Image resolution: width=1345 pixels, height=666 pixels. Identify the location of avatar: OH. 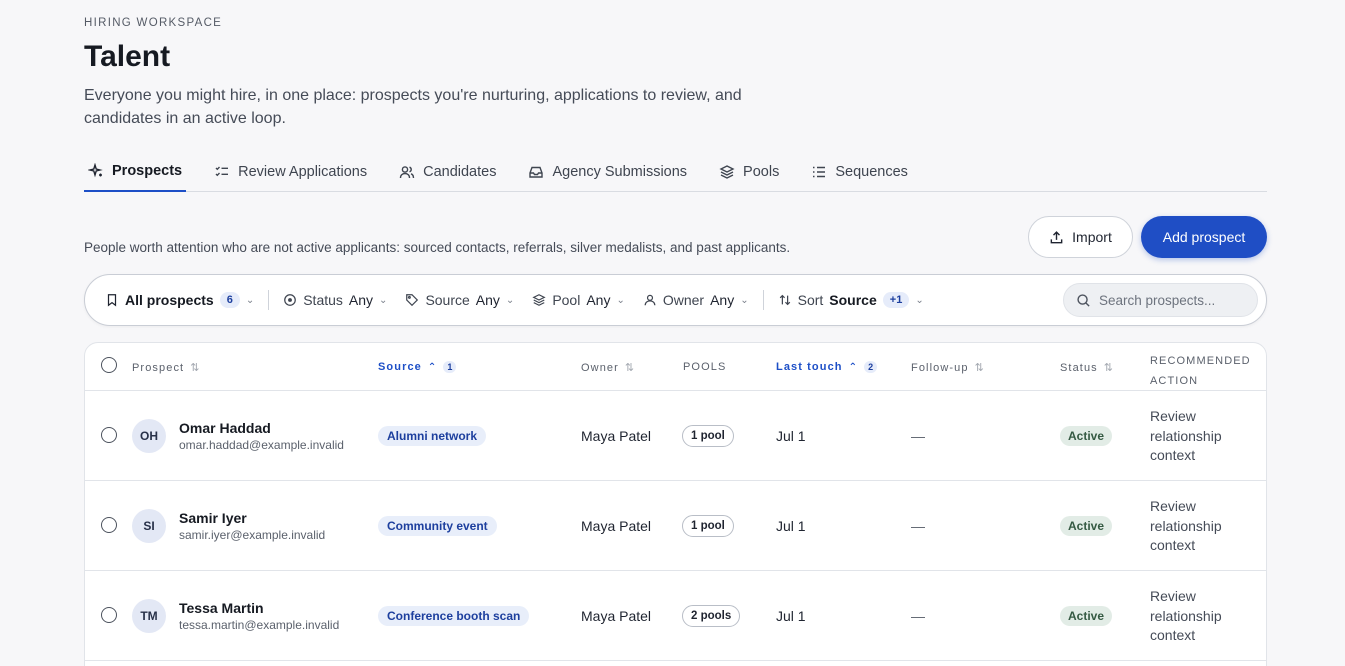
(149, 436).